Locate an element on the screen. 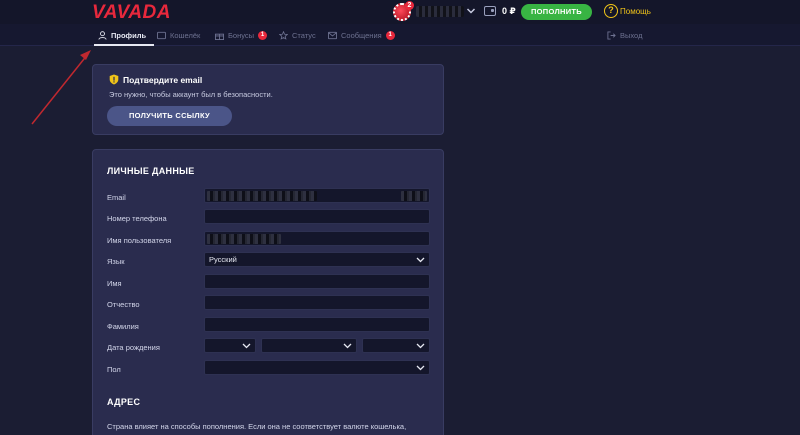 This screenshot has height=435, width=800. logout-icon is located at coordinates (611, 35).